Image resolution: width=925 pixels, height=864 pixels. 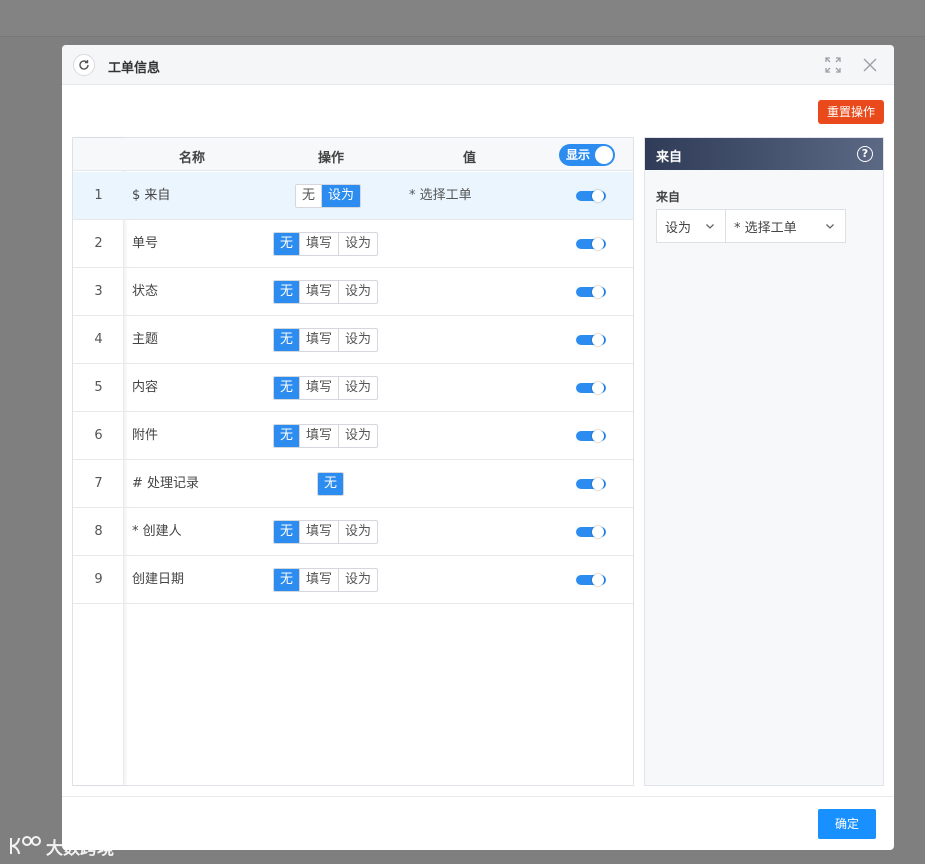 I want to click on close-icon, so click(x=870, y=65).